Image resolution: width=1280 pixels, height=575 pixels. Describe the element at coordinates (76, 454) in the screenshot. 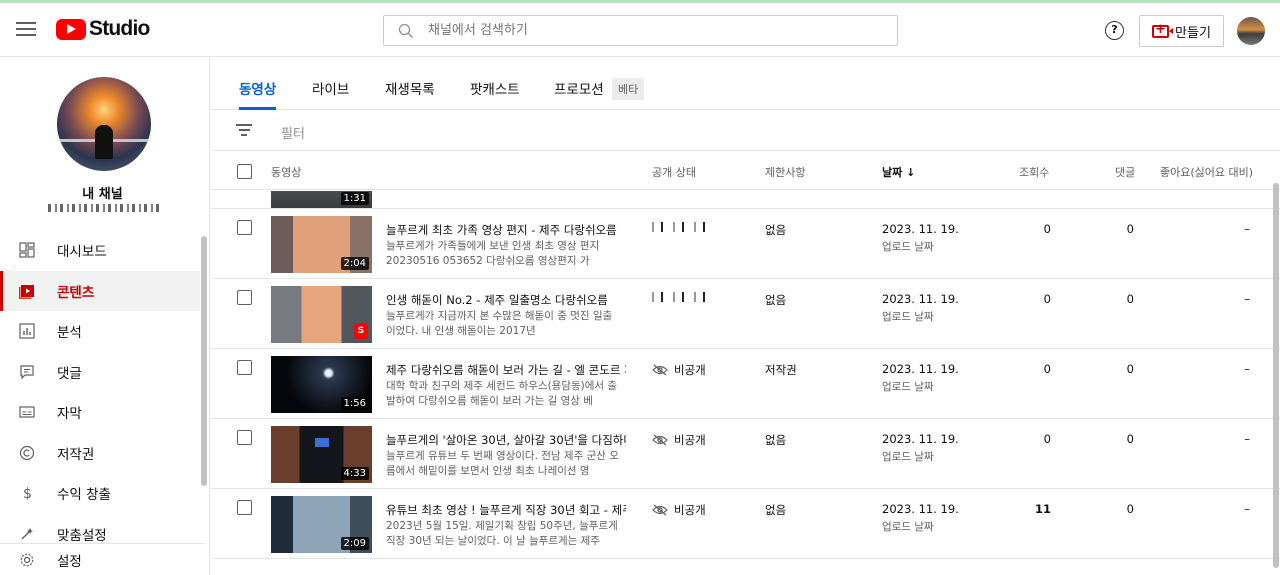

I see `sidebar-item-label: 저작권` at that location.